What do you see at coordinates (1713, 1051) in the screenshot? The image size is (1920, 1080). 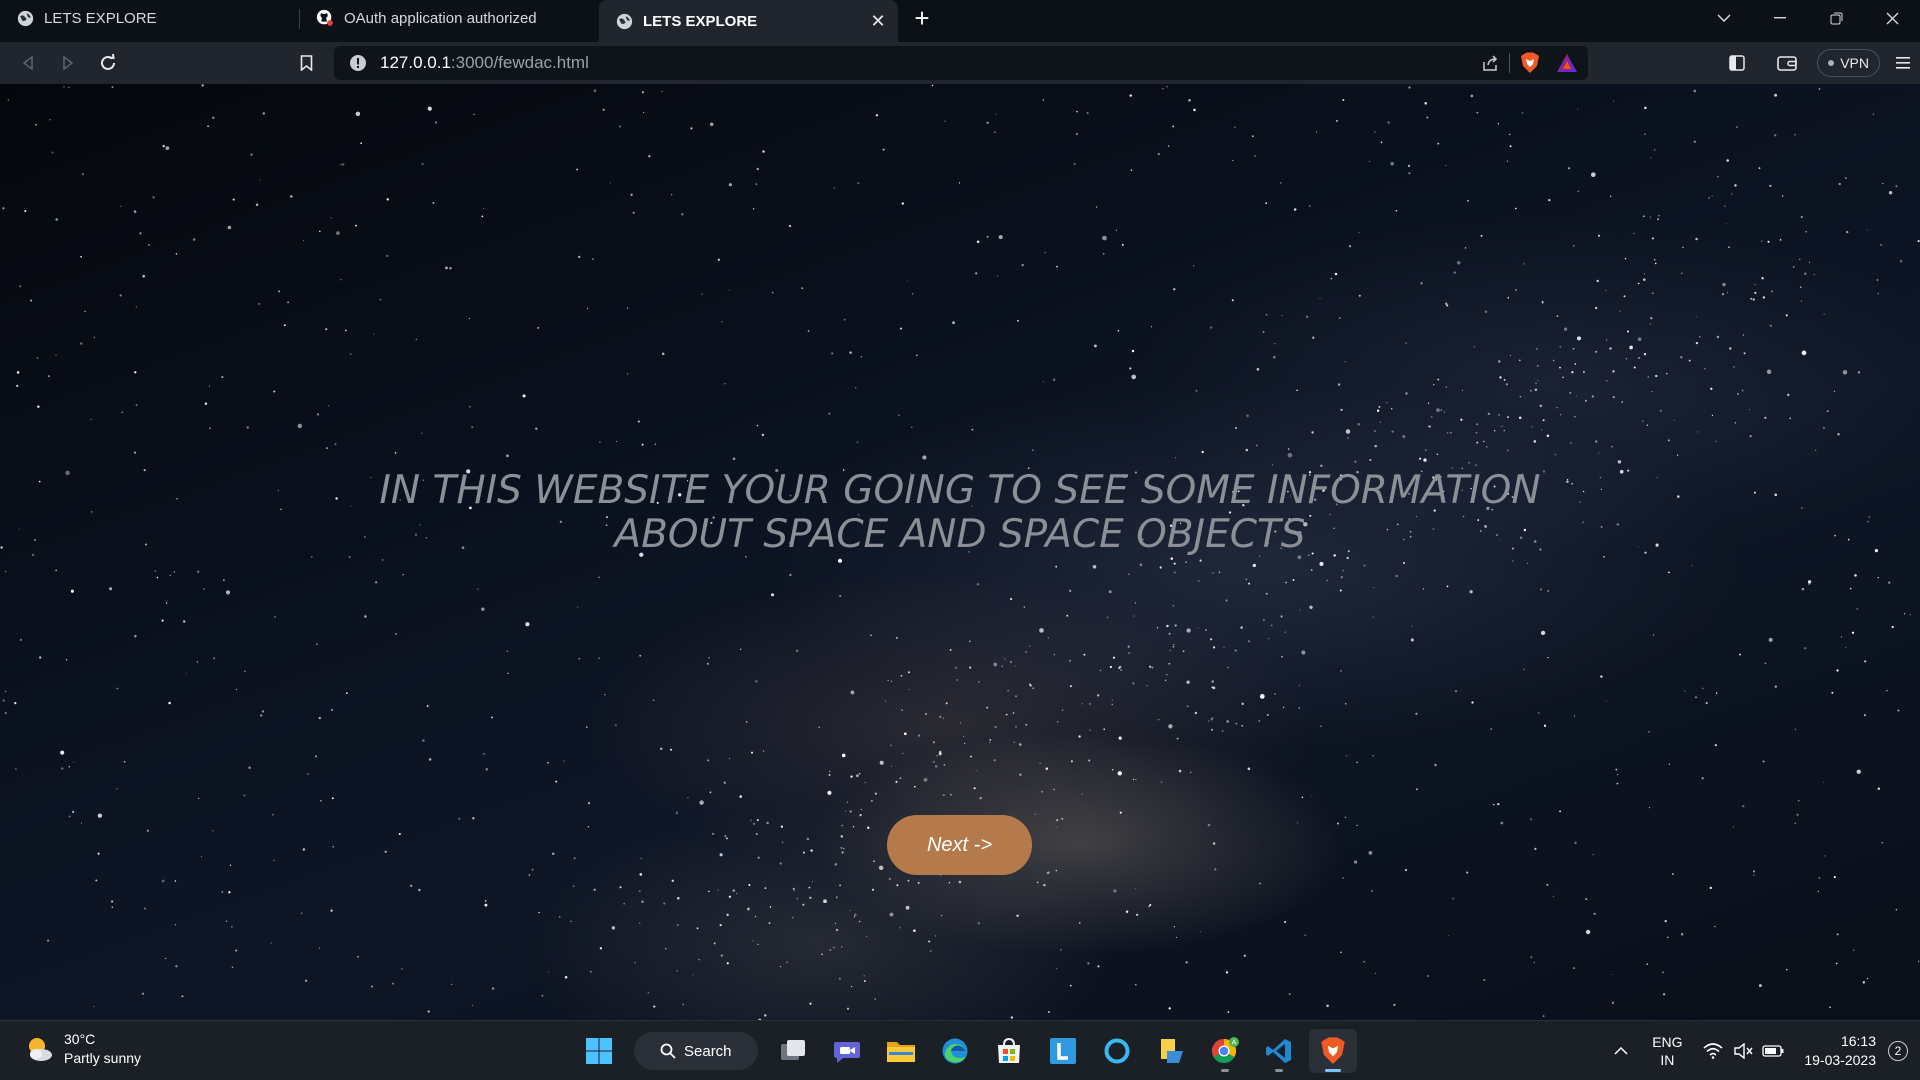 I see `wifi-icon` at bounding box center [1713, 1051].